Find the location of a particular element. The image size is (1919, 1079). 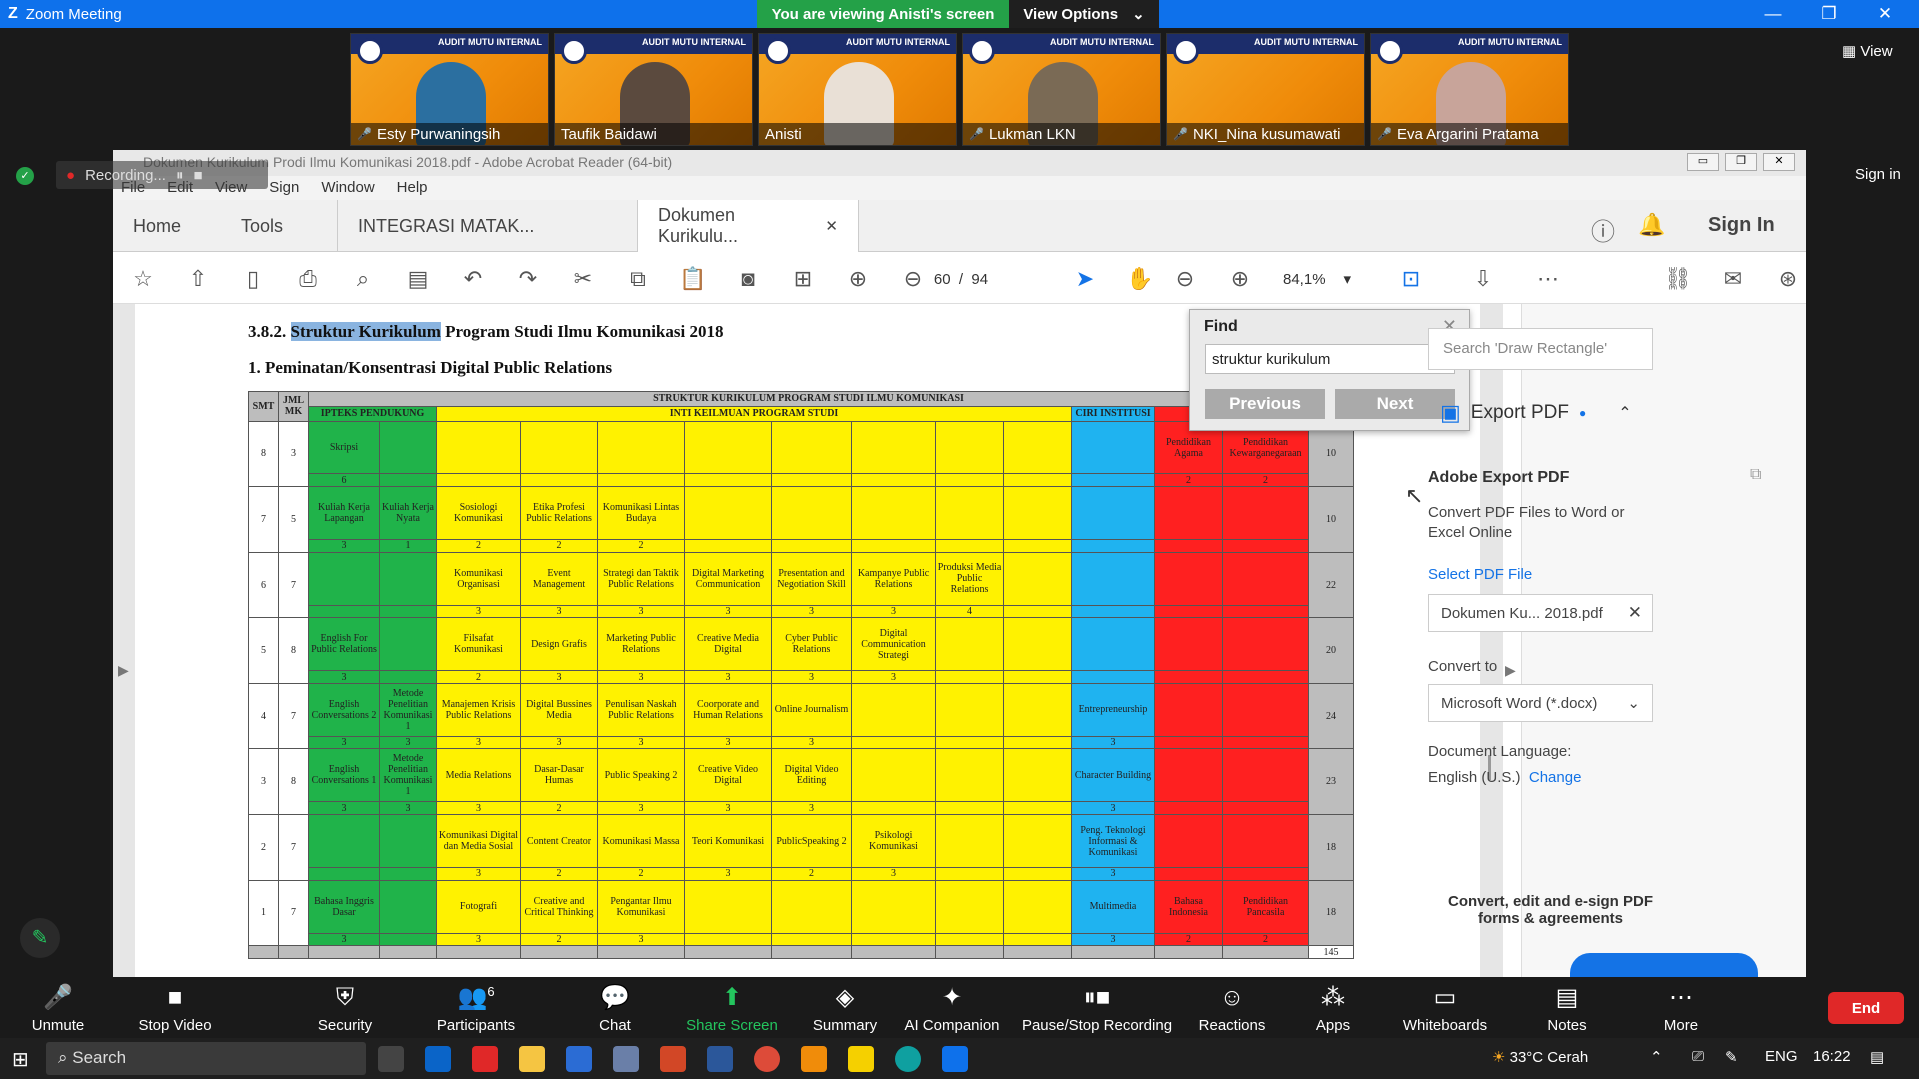

print-icon: ⎙ is located at coordinates (308, 279).